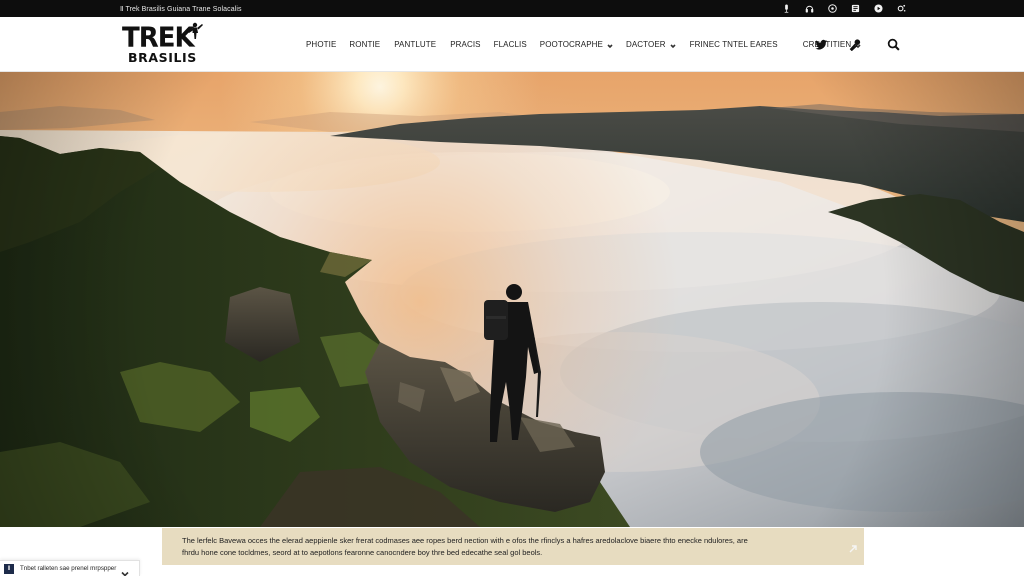 The width and height of the screenshot is (1024, 576). I want to click on nav-item-label: PRACIS, so click(465, 44).